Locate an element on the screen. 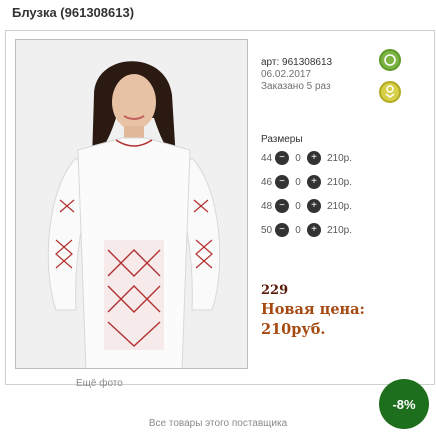 Image resolution: width=436 pixels, height=440 pixels. size-row: 48 − 0 + 210р. is located at coordinates (306, 206).